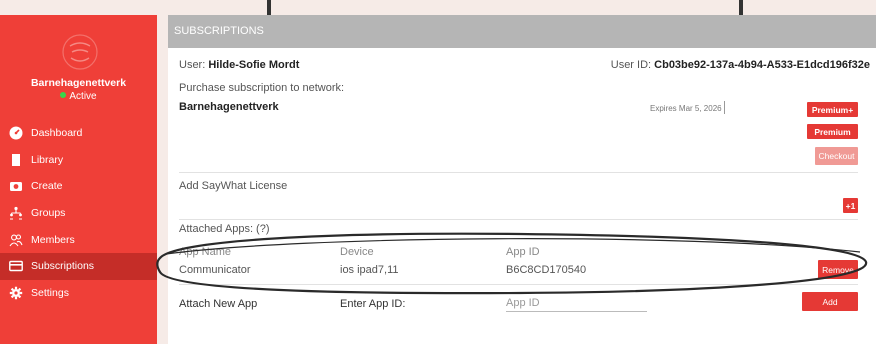 The width and height of the screenshot is (876, 344). What do you see at coordinates (262, 88) in the screenshot?
I see `purchase-label: Purchase subscription to network:` at bounding box center [262, 88].